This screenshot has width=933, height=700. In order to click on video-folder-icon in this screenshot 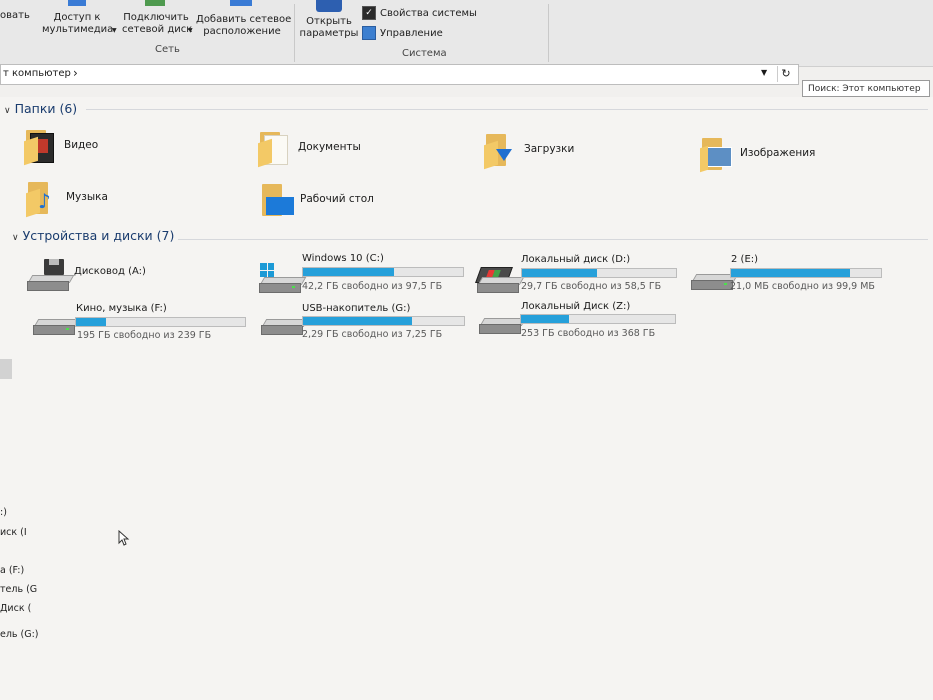, I will do `click(40, 146)`.